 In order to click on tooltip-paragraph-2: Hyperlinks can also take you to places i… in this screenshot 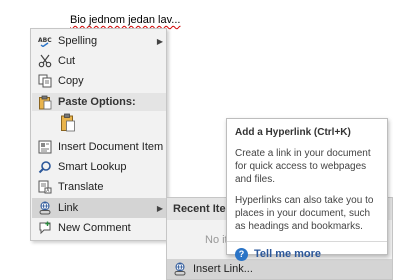, I will do `click(304, 213)`.